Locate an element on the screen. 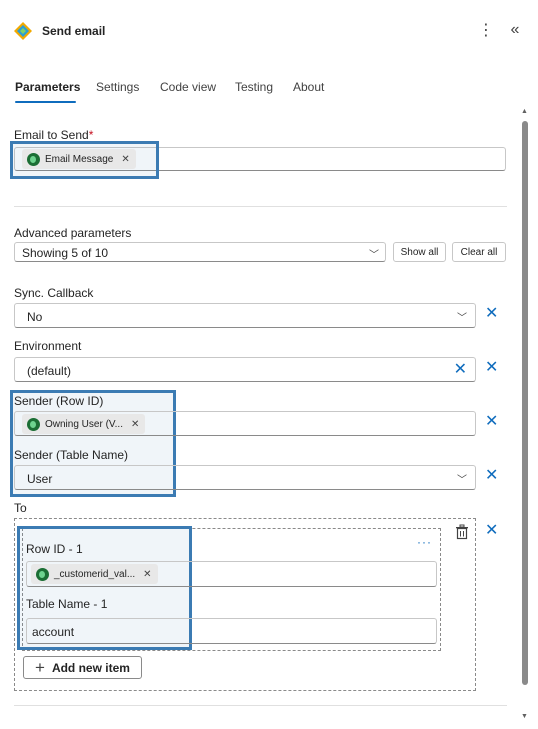 The image size is (538, 729). scroll-up-icon: ▲ is located at coordinates (524, 111).